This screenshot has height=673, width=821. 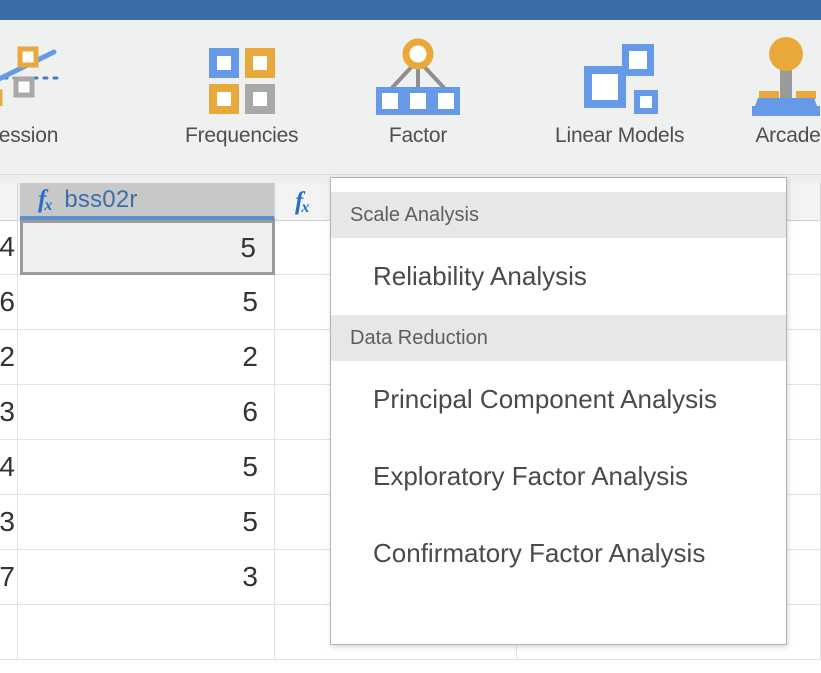 I want to click on regression-scatter-icon, so click(x=30, y=77).